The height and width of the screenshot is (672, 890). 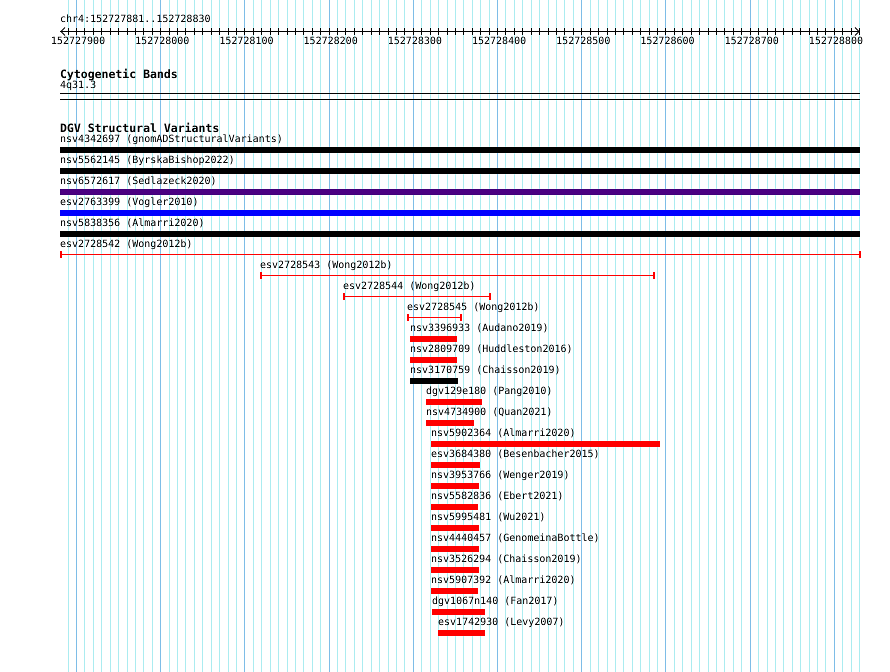 What do you see at coordinates (489, 392) in the screenshot?
I see `variant-label: dgv129e180 (Pang2010)` at bounding box center [489, 392].